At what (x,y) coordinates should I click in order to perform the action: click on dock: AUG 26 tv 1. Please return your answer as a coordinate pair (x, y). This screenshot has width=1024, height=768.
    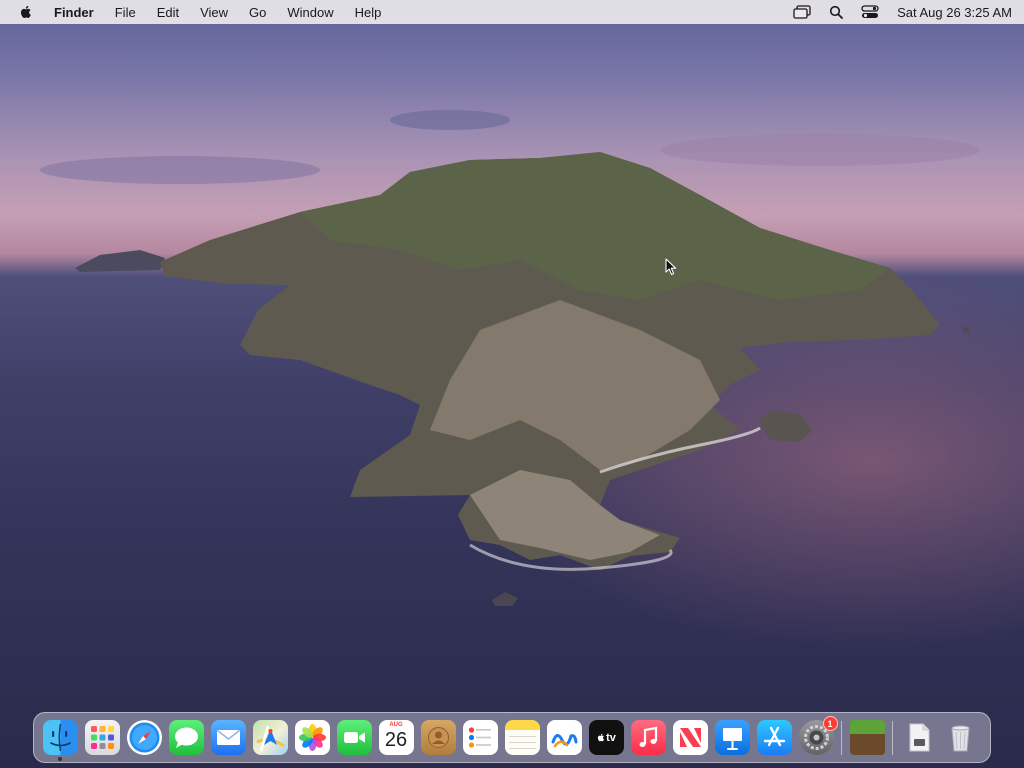
    Looking at the image, I should click on (512, 737).